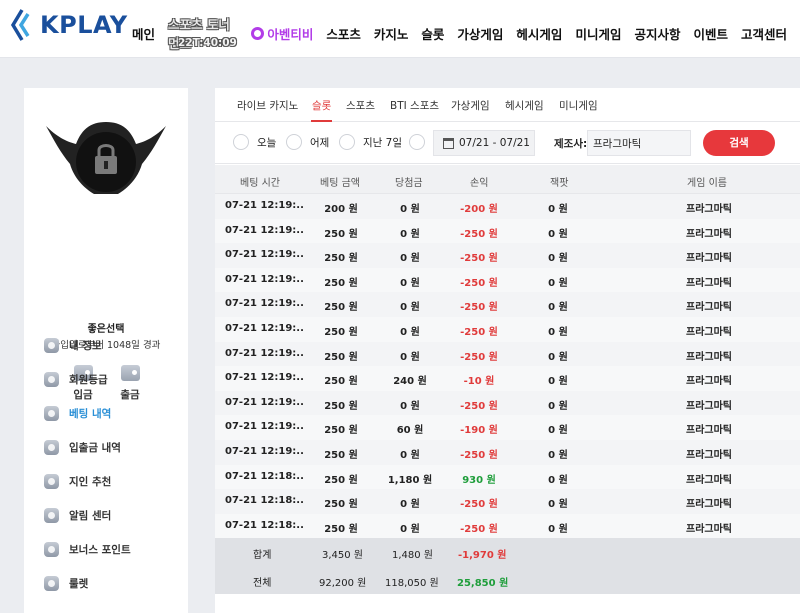  What do you see at coordinates (480, 33) in the screenshot?
I see `nav-virtual: 가상게임` at bounding box center [480, 33].